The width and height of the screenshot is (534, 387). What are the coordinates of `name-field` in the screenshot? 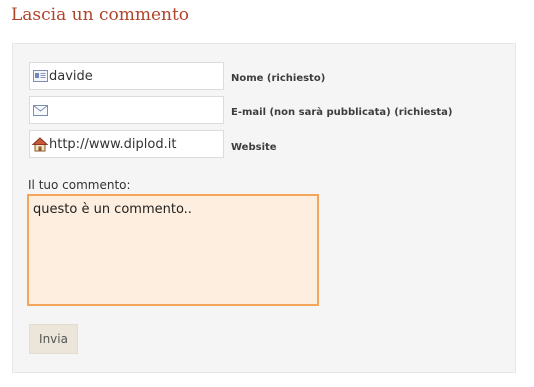 It's located at (126, 76).